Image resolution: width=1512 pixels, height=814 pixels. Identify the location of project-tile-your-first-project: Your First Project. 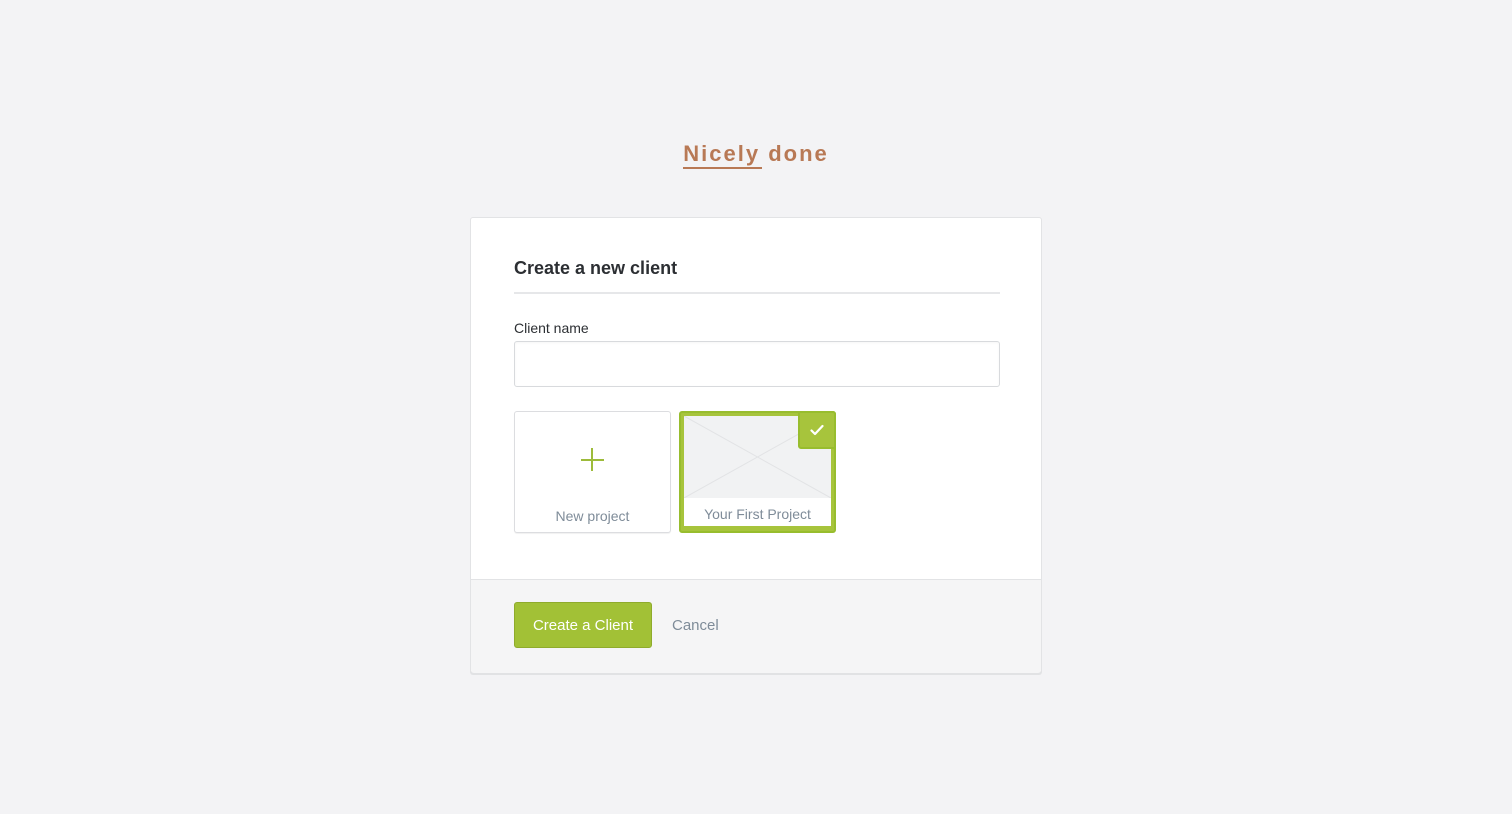
(757, 472).